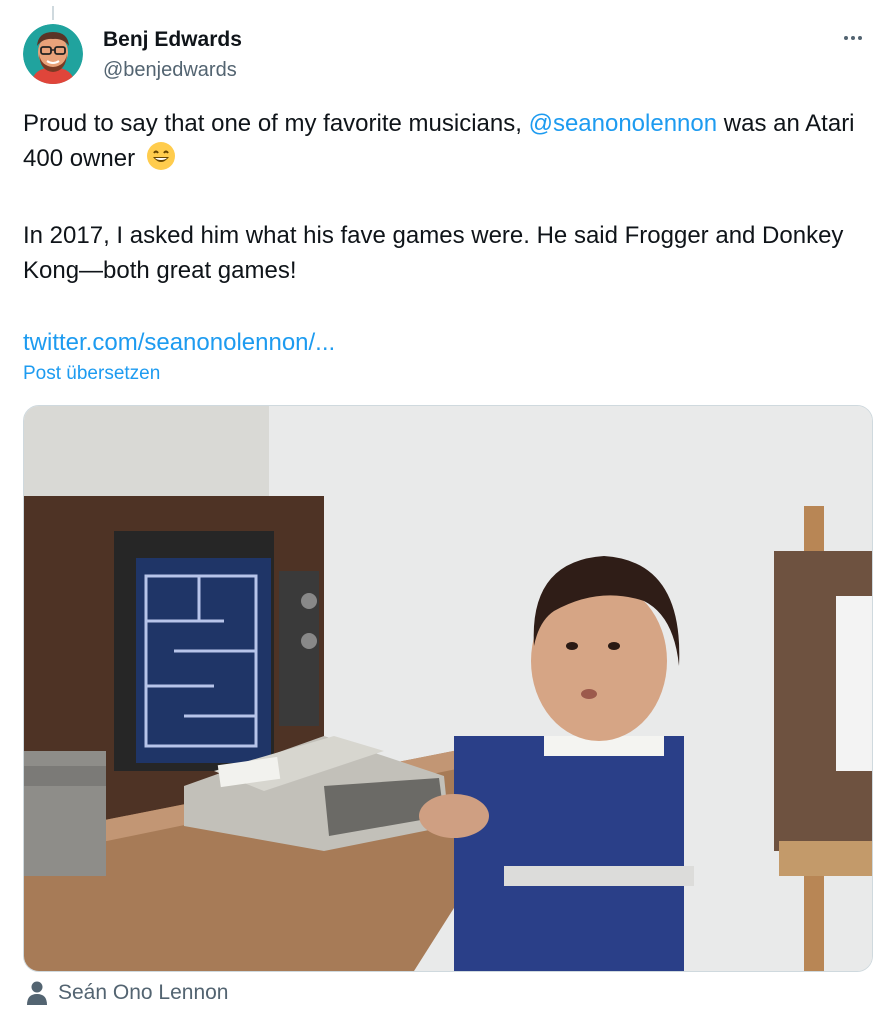 The image size is (891, 1009). I want to click on author-display-name: Benj Edwards, so click(172, 40).